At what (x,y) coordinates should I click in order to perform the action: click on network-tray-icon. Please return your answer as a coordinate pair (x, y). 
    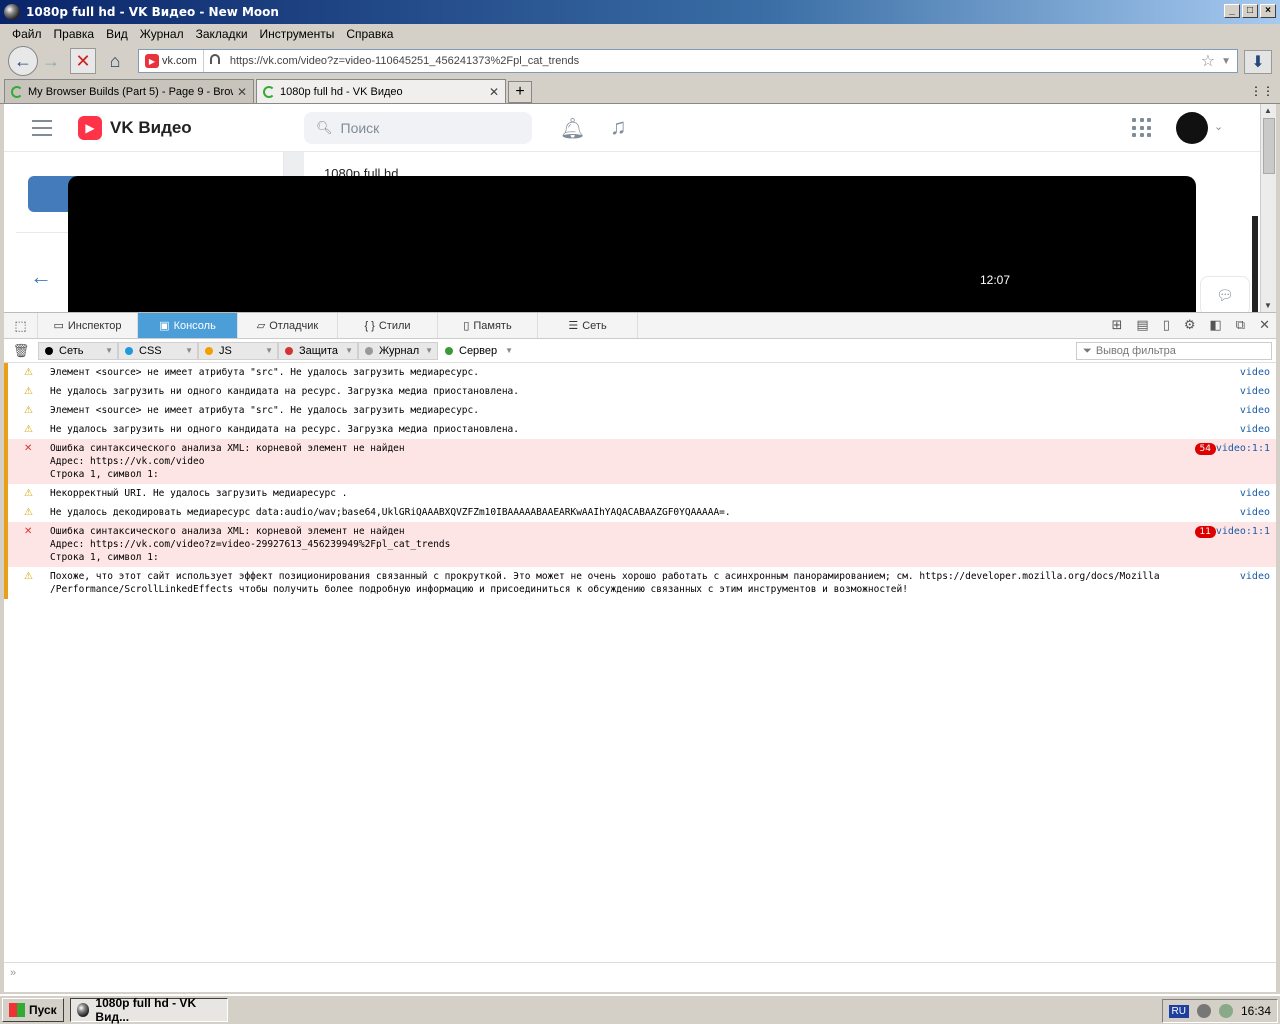
    Looking at the image, I should click on (1203, 1011).